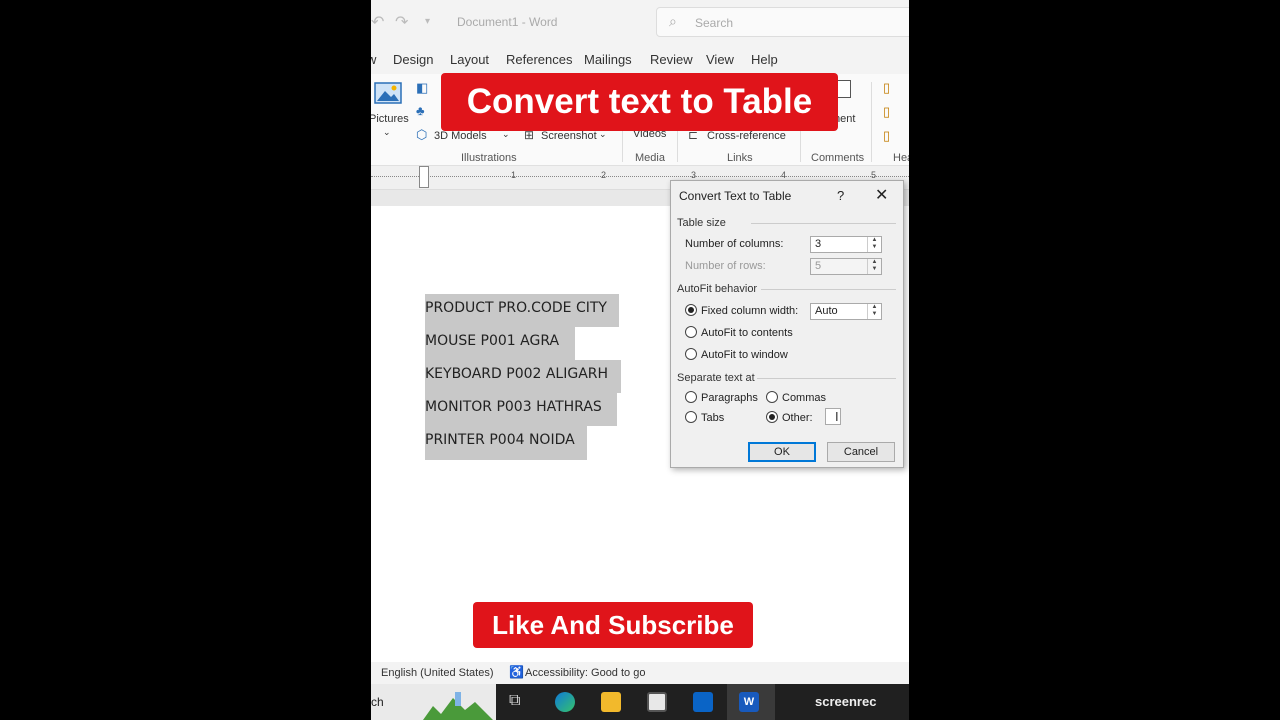 The width and height of the screenshot is (1280, 720). Describe the element at coordinates (717, 289) in the screenshot. I see `section-autofit: AutoFit behavior` at that location.